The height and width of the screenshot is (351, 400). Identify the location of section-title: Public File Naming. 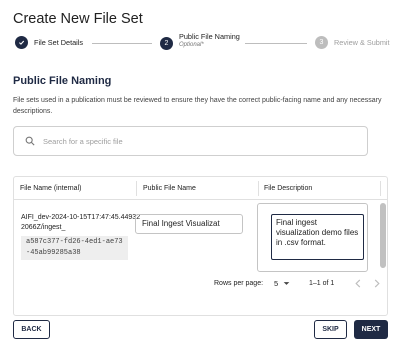
(62, 81).